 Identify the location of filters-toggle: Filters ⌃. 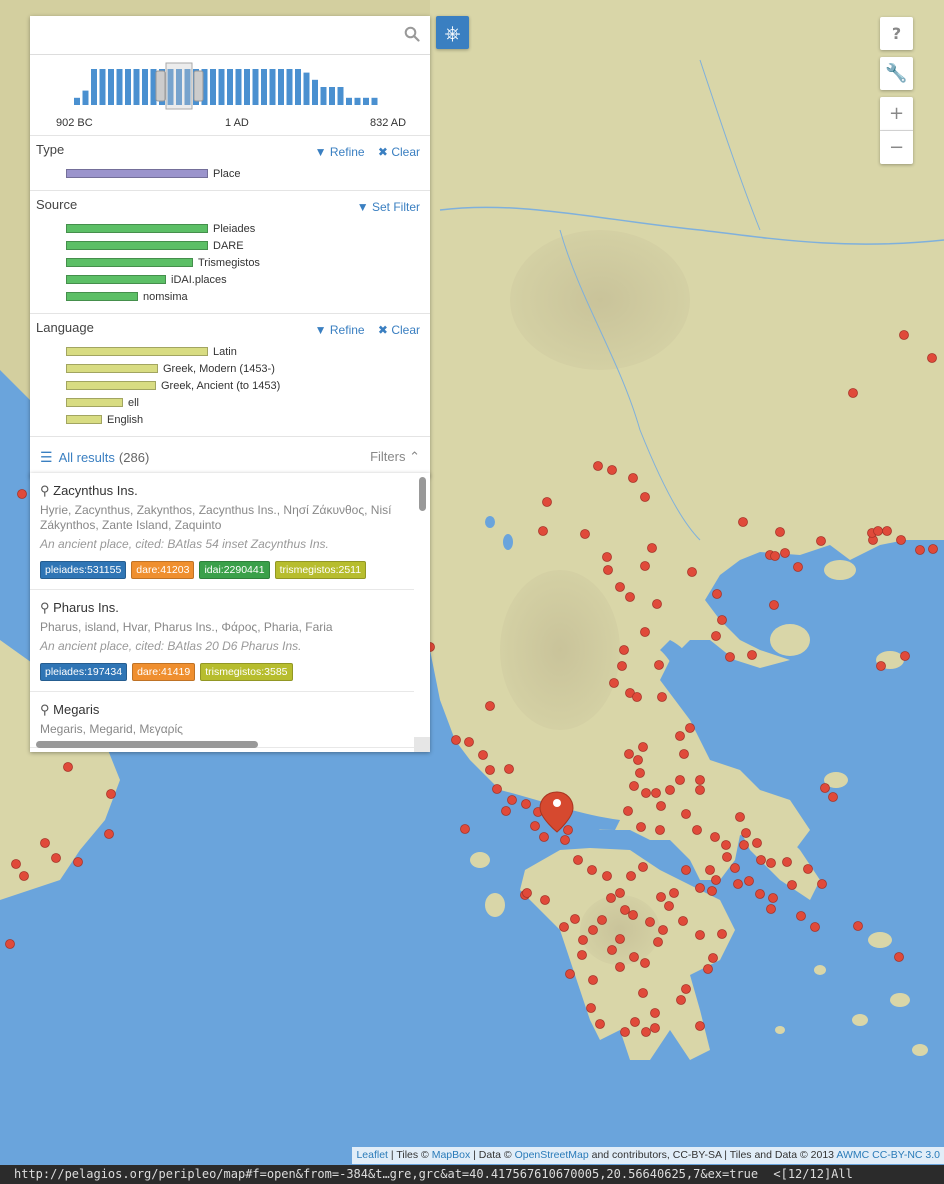
(395, 457).